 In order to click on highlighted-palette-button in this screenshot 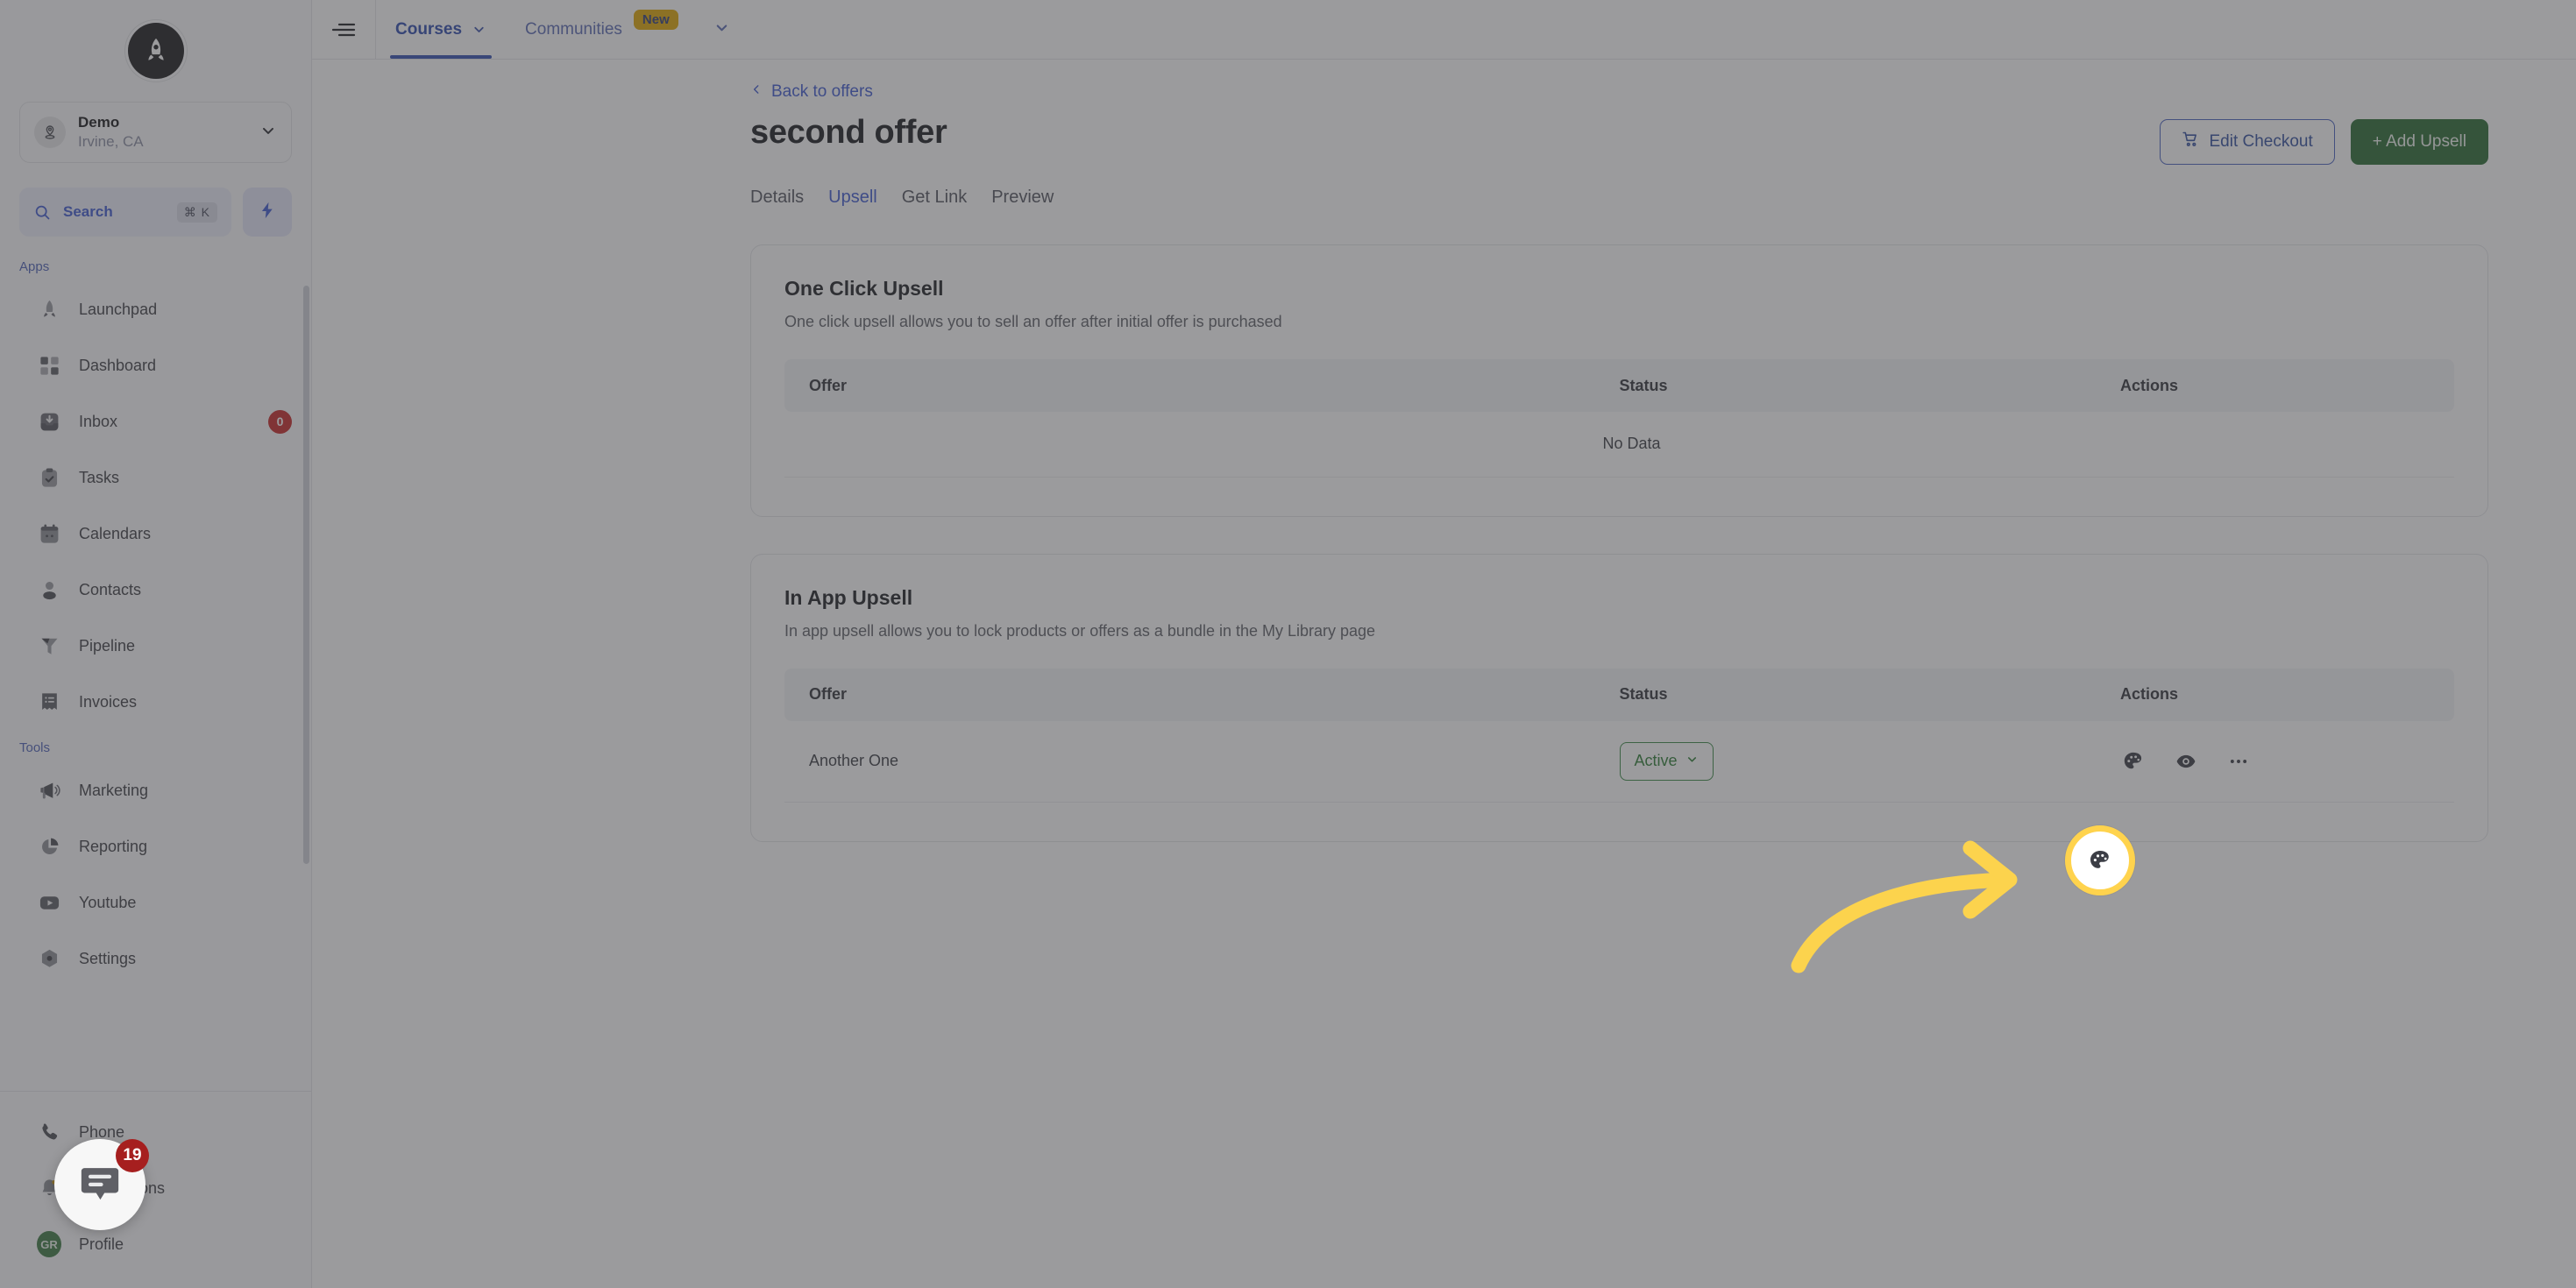, I will do `click(2100, 860)`.